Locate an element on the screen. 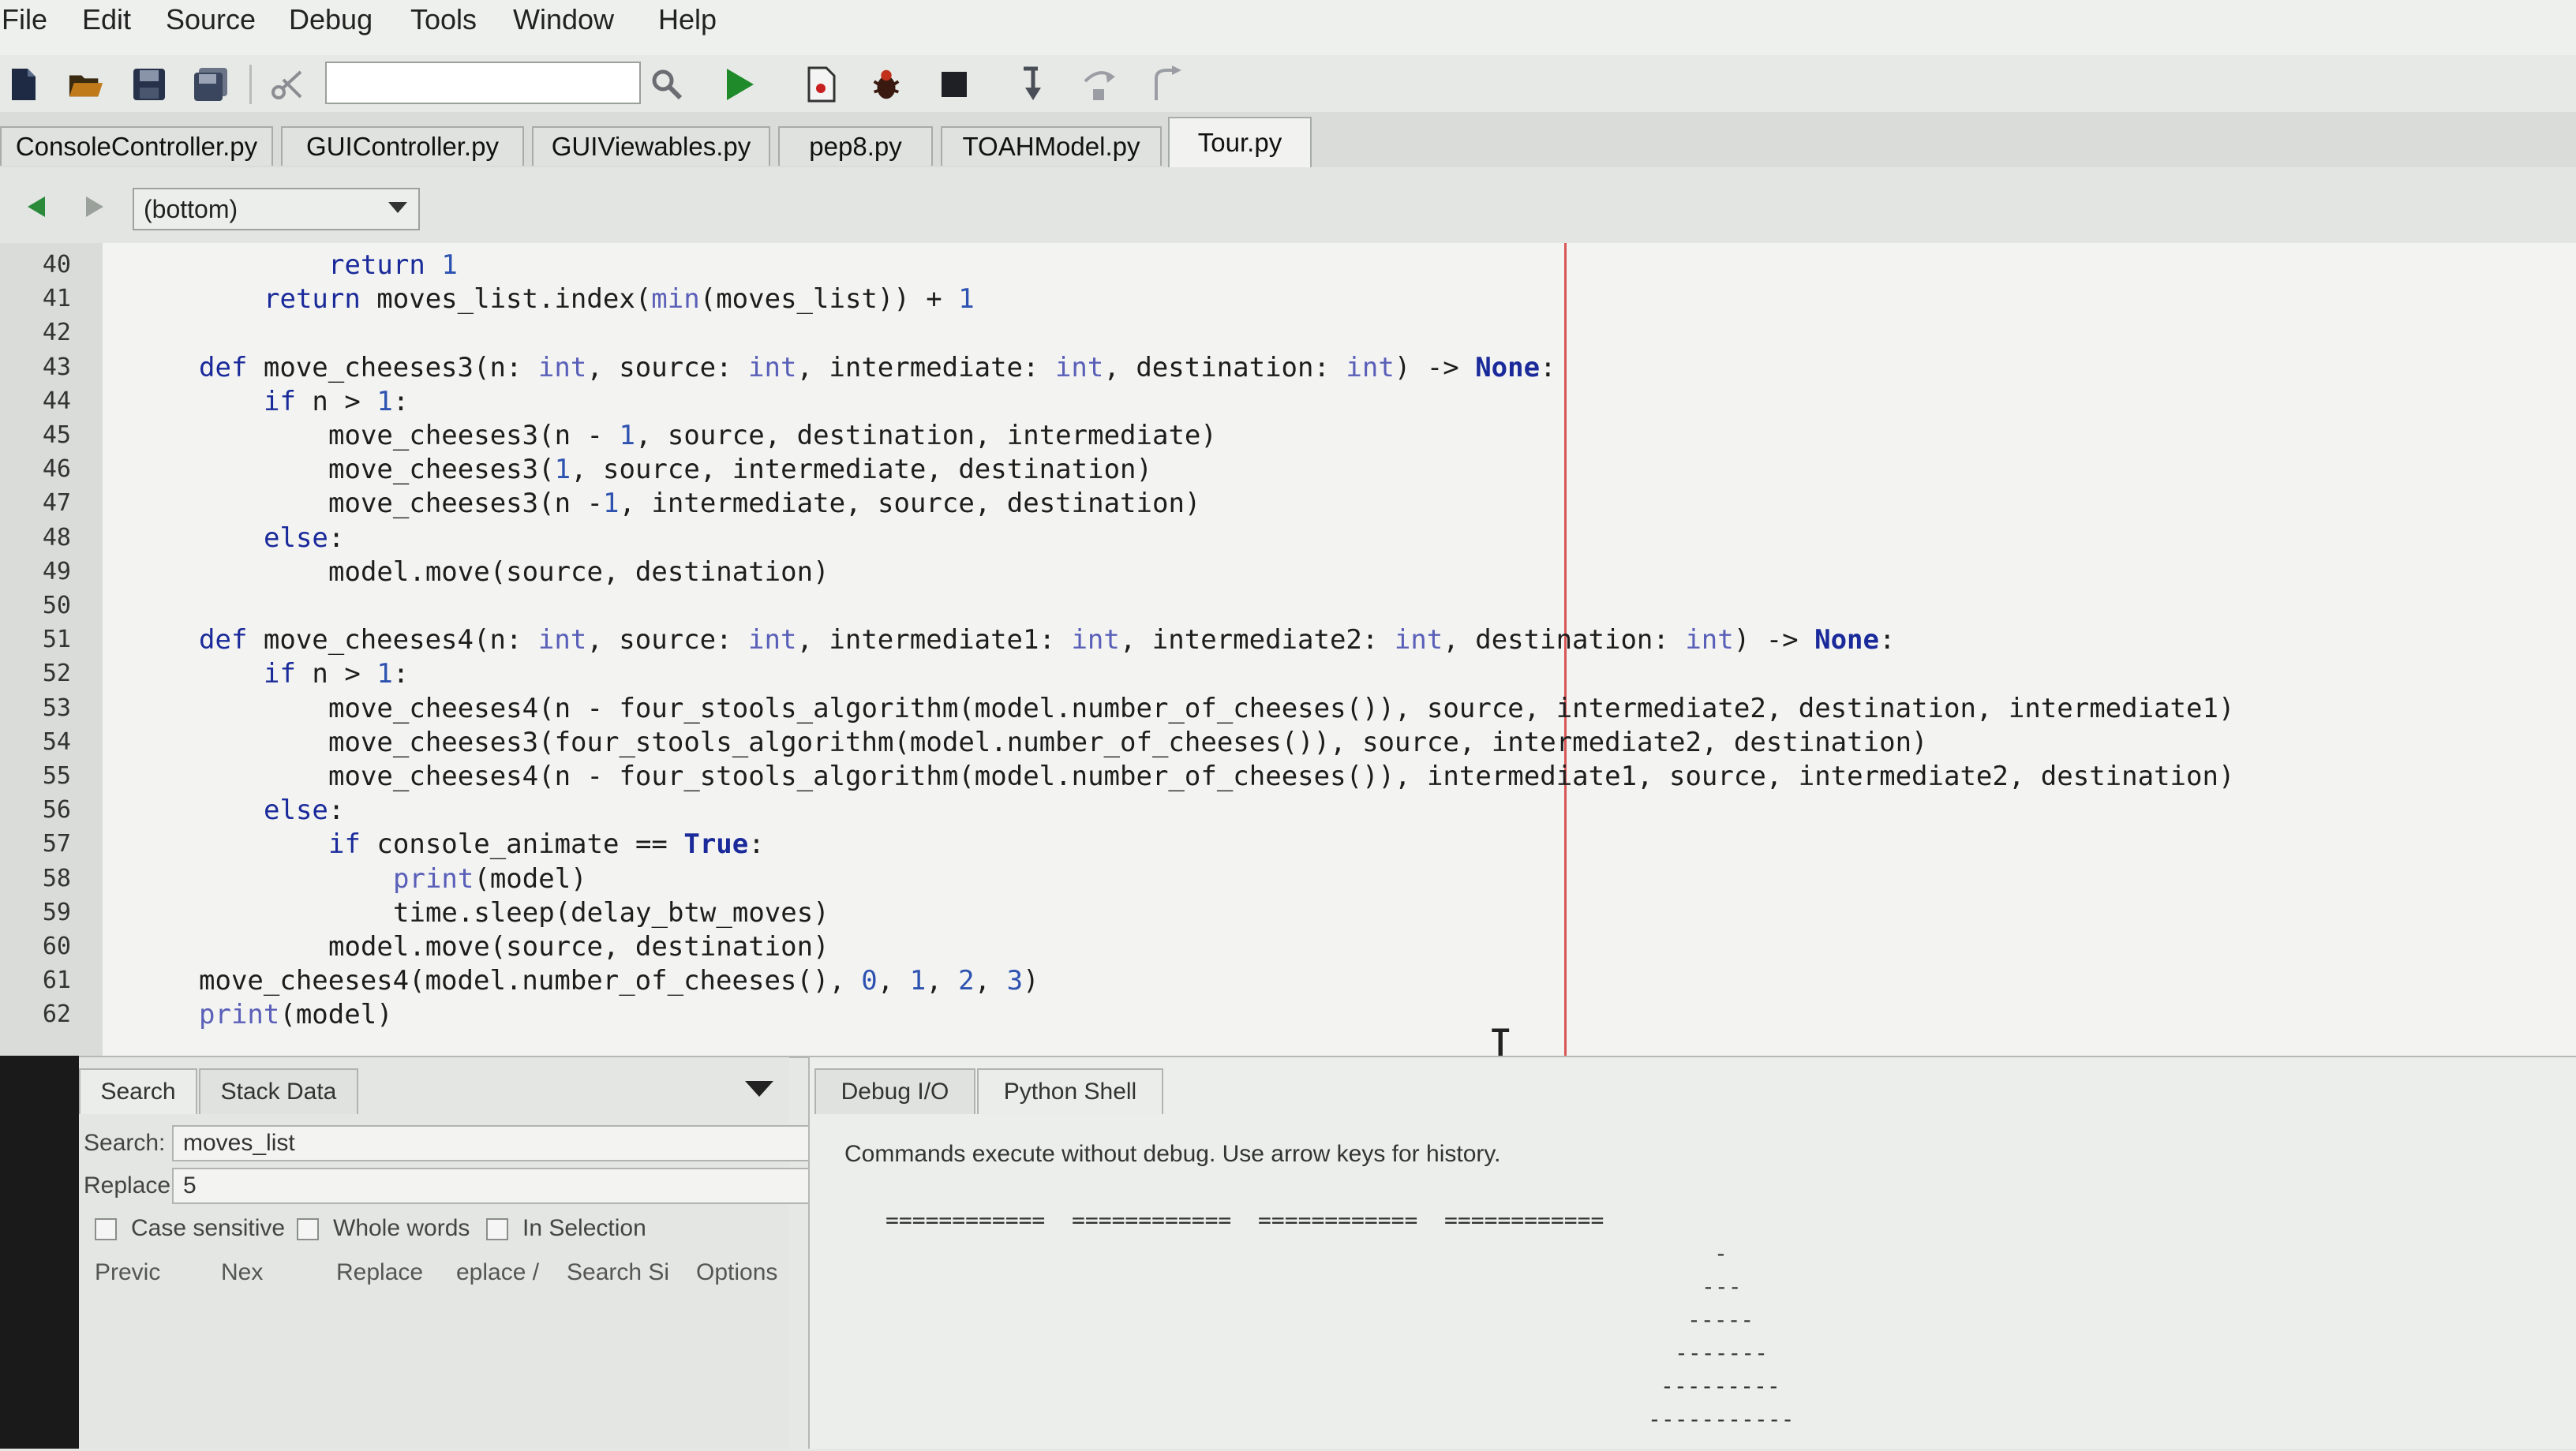 The image size is (2576, 1451). search-files-button: Search Si is located at coordinates (618, 1272).